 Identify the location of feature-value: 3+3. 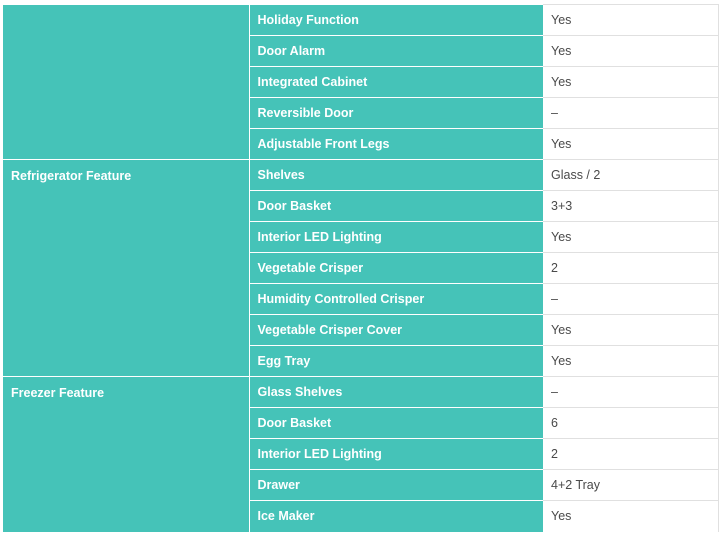
(631, 206).